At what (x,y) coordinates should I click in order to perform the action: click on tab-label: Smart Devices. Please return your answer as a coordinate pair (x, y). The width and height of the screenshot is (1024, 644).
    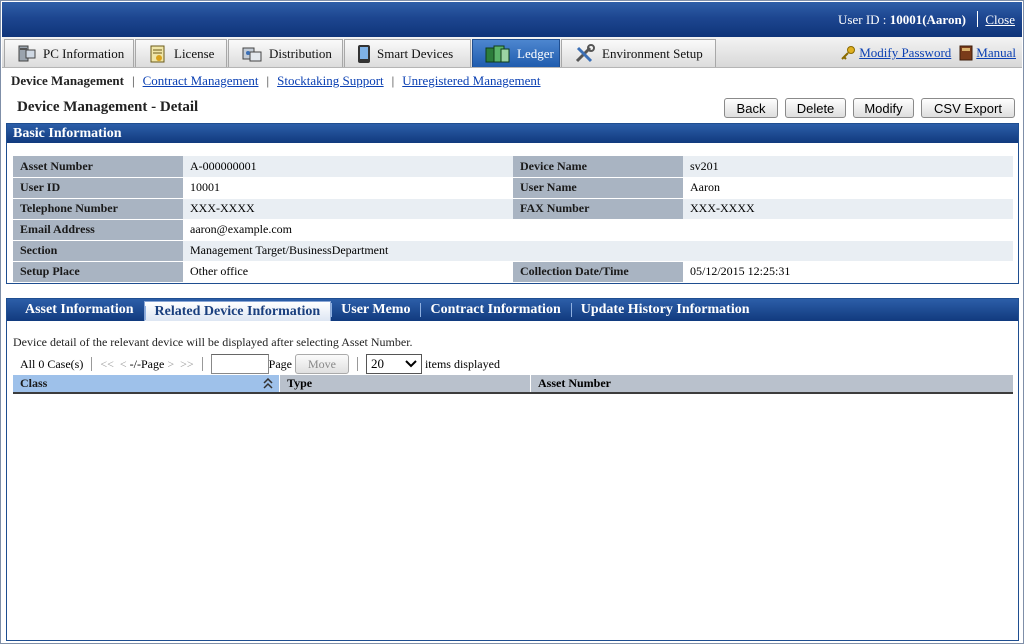
    Looking at the image, I should click on (415, 53).